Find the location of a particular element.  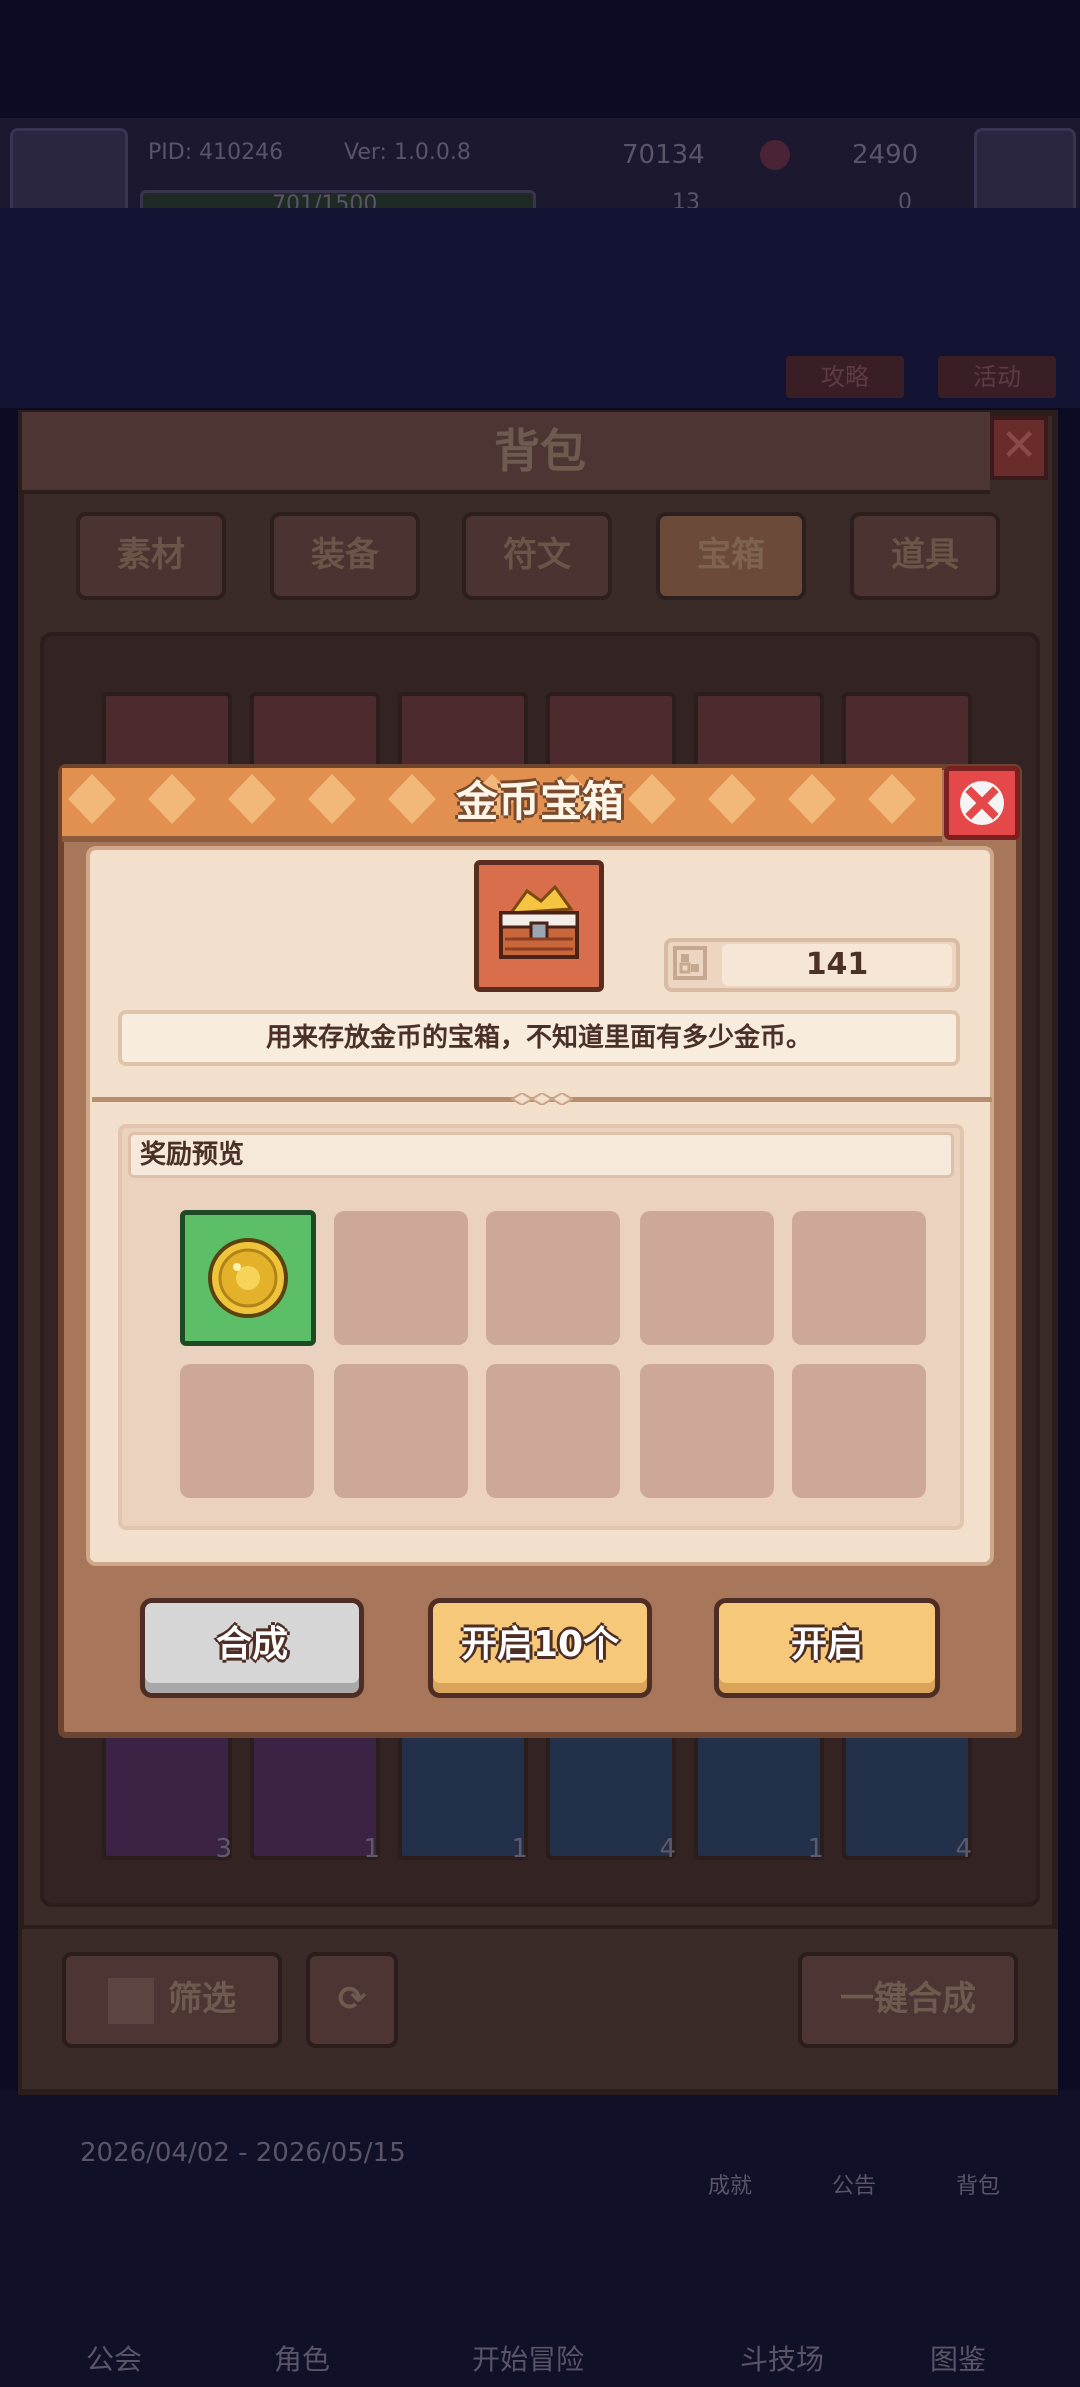

tab-equipment: 装备 is located at coordinates (345, 556).